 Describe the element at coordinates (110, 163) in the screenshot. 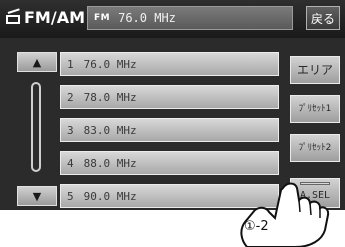

I see `preset-frequency: 88.0 MHz` at that location.